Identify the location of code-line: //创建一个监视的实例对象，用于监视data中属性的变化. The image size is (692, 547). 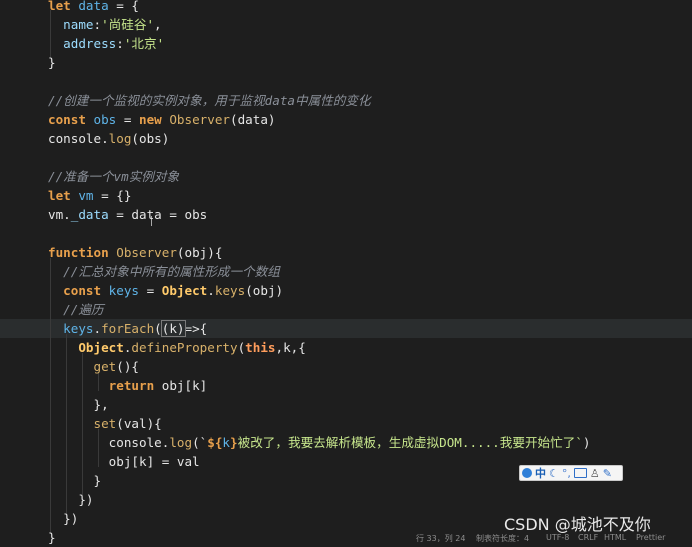
(209, 100).